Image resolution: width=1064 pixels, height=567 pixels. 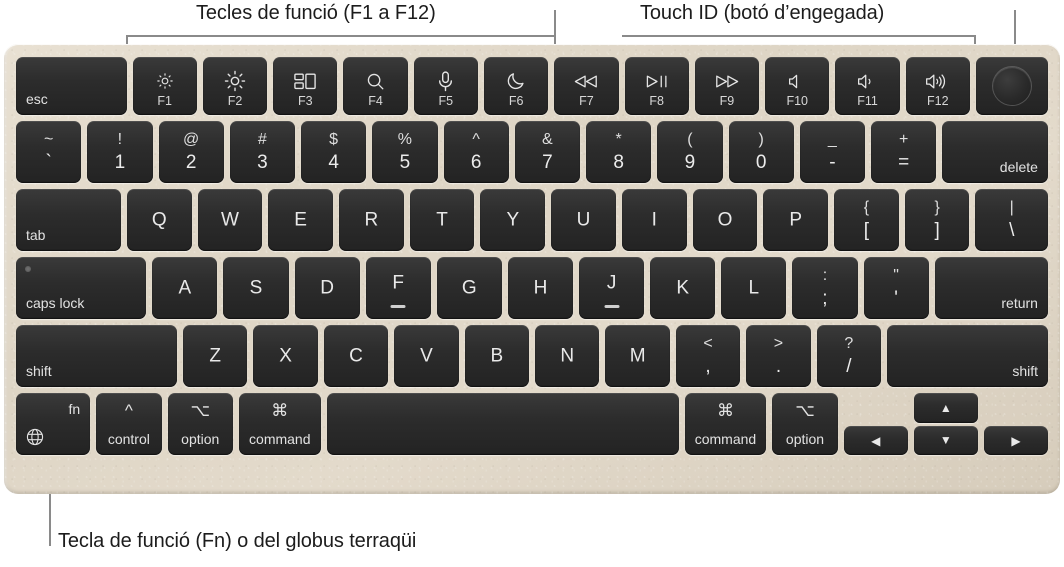 I want to click on key-letter-t-label: T, so click(x=442, y=220).